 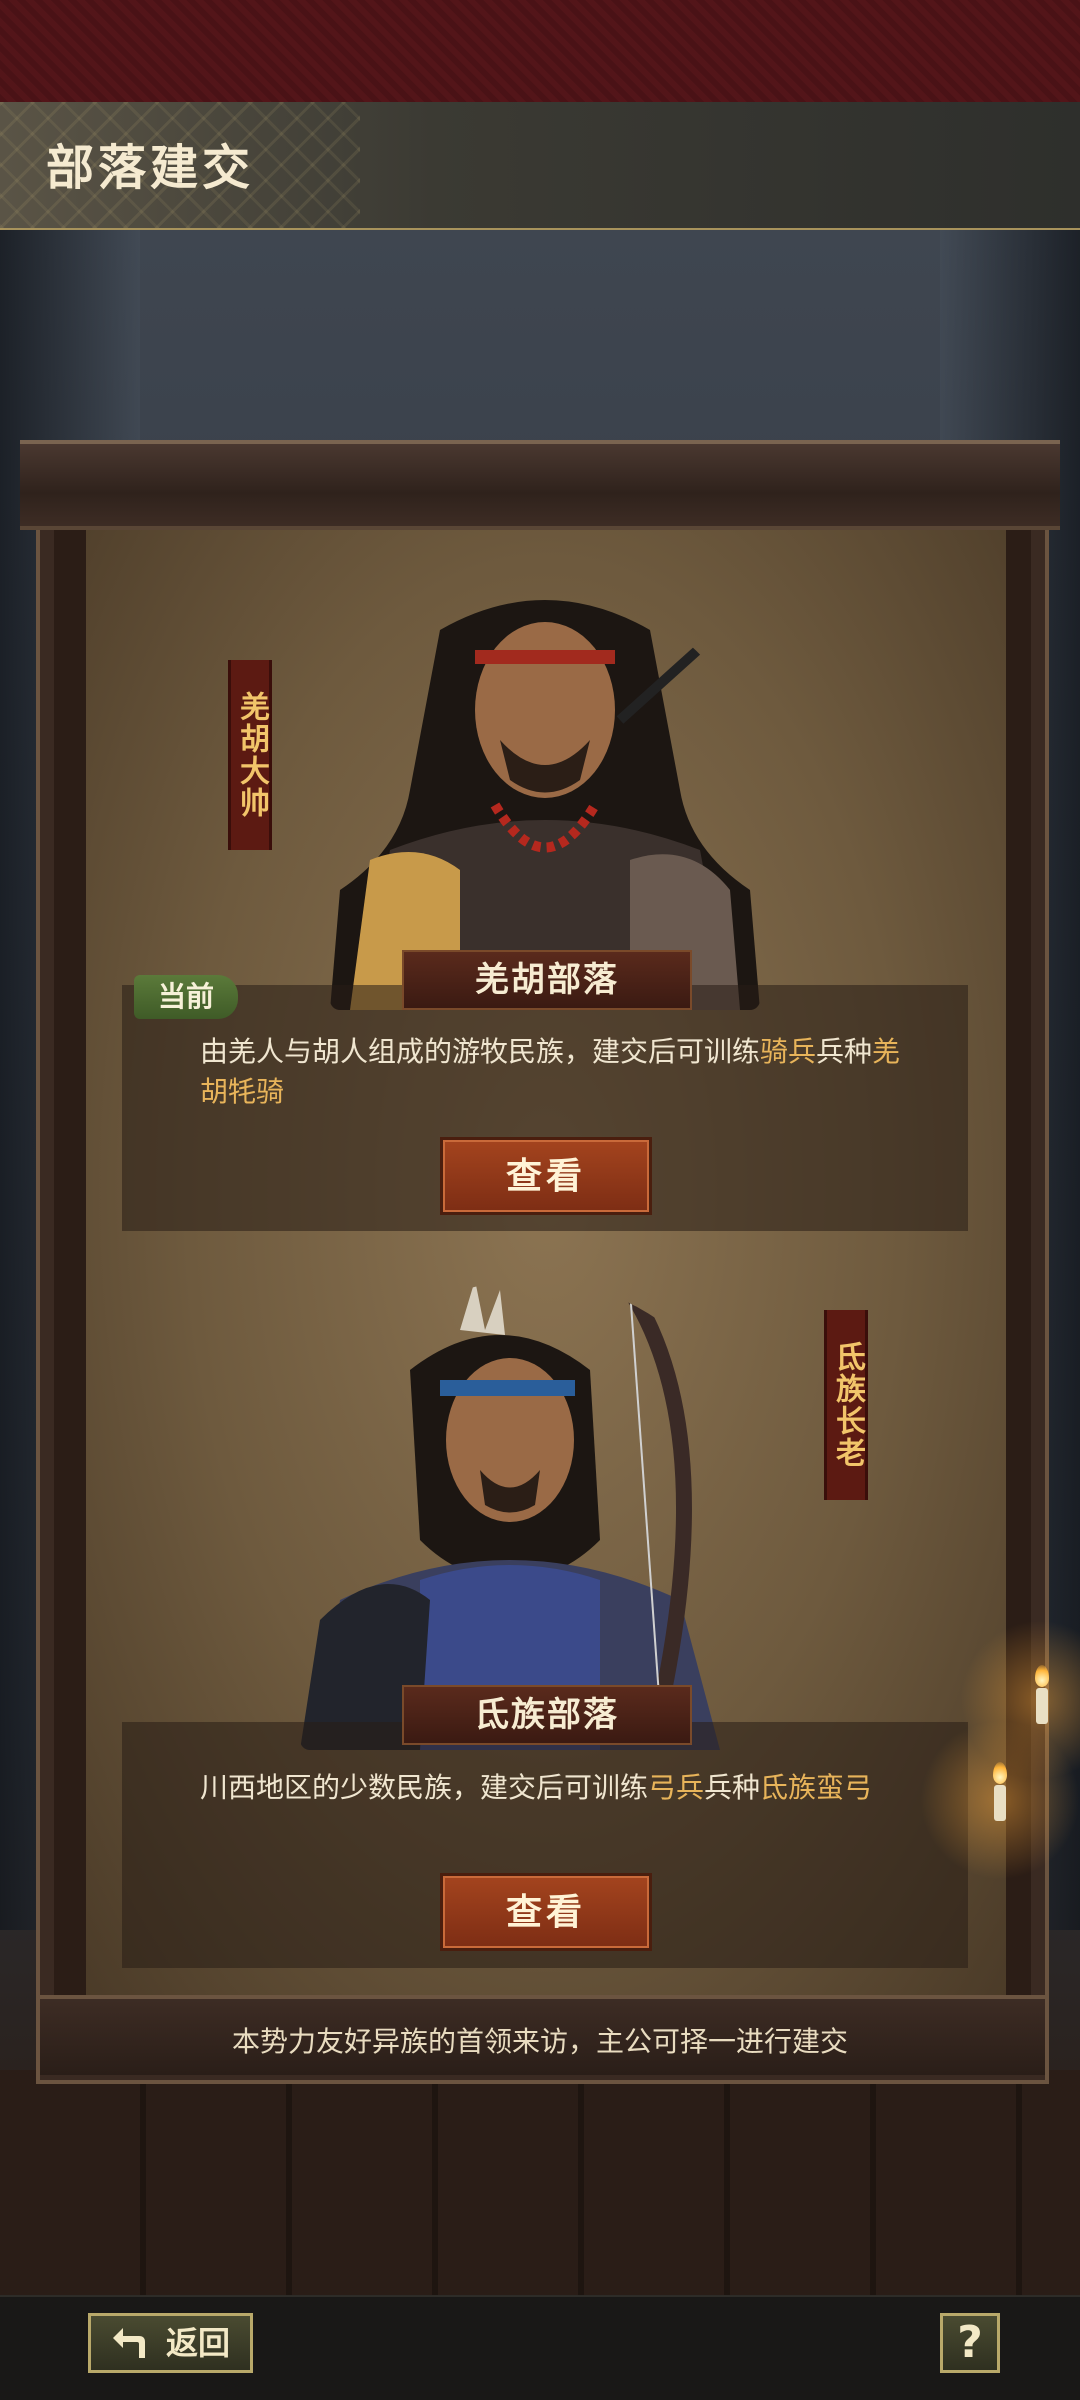 What do you see at coordinates (150, 168) in the screenshot?
I see `page-title: 部落建交` at bounding box center [150, 168].